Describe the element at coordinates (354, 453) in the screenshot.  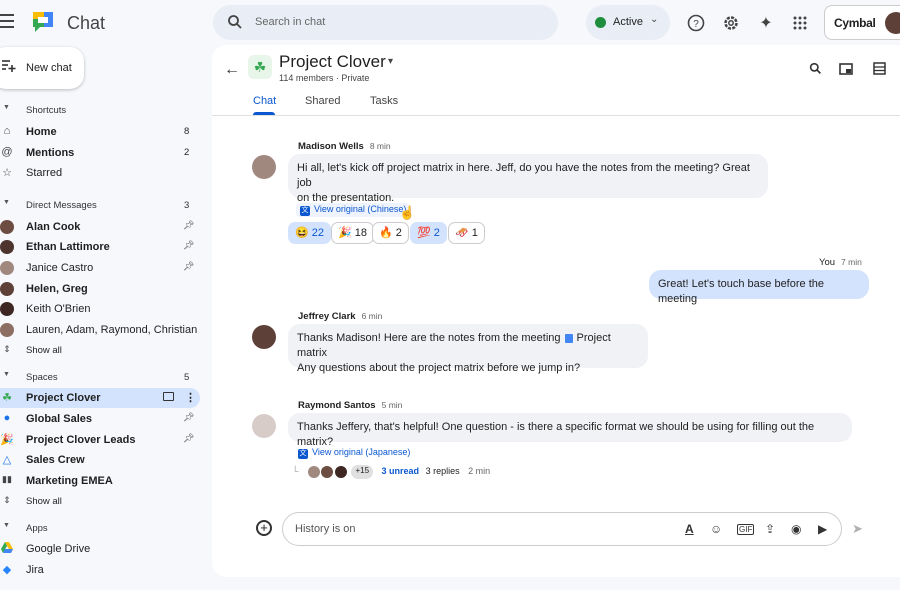
I see `view-original-link: 文 View original (Japanese)` at that location.